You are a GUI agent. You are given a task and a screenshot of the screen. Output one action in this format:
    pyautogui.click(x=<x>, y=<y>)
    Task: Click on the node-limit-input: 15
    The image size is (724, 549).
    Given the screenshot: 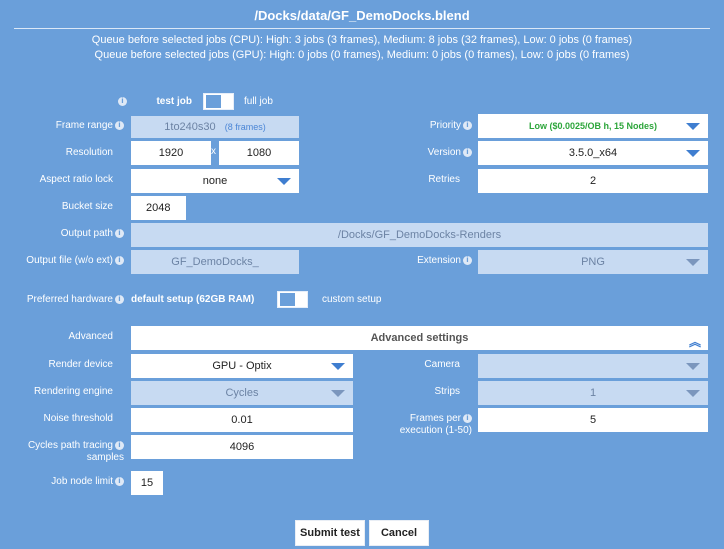 What is the action you would take?
    pyautogui.click(x=147, y=483)
    